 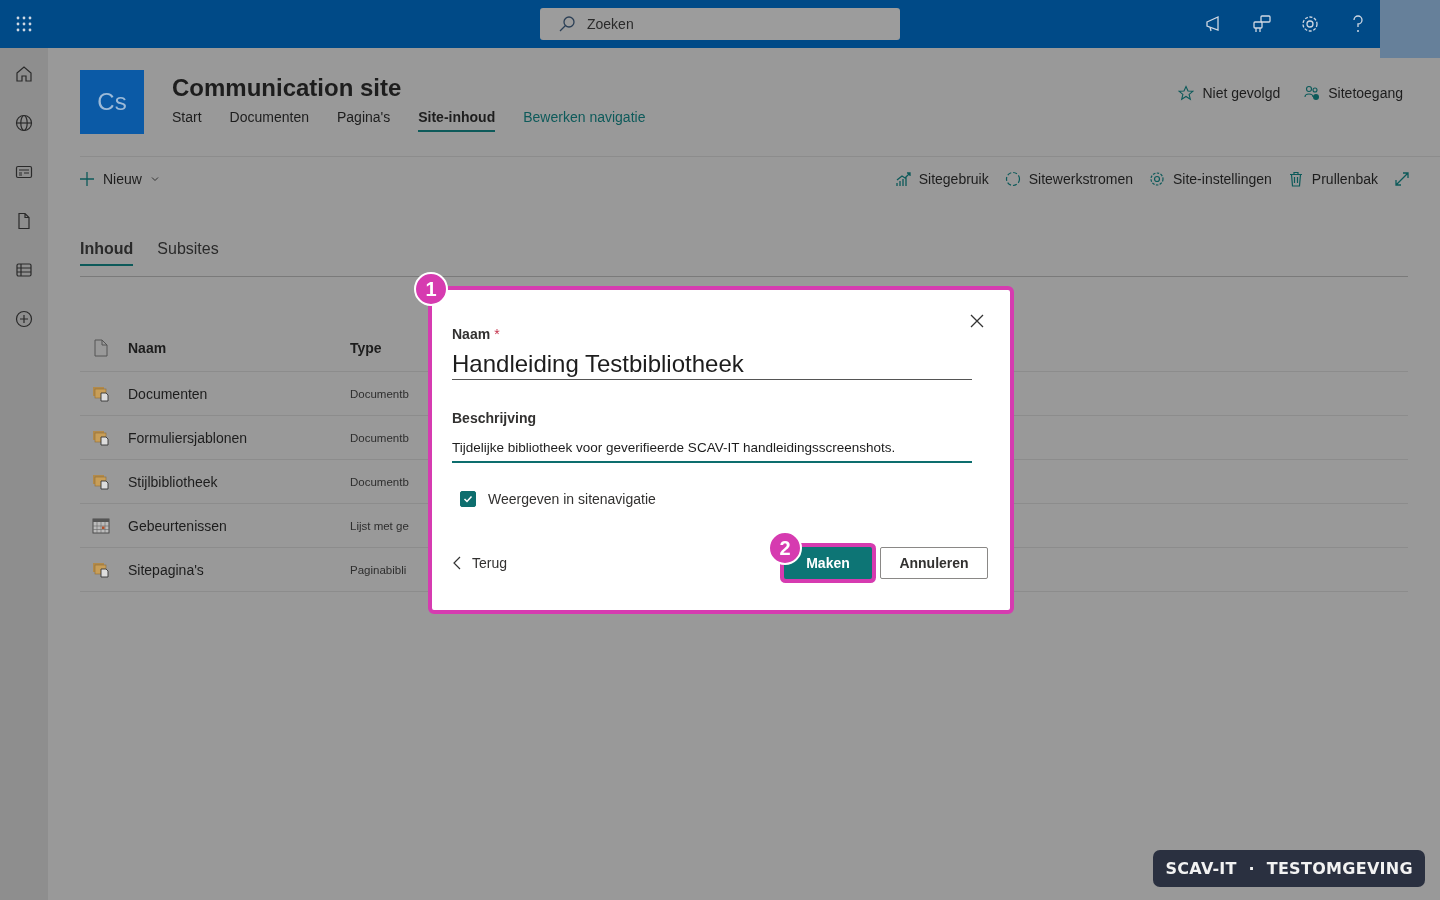 I want to click on globe-icon, so click(x=24, y=123).